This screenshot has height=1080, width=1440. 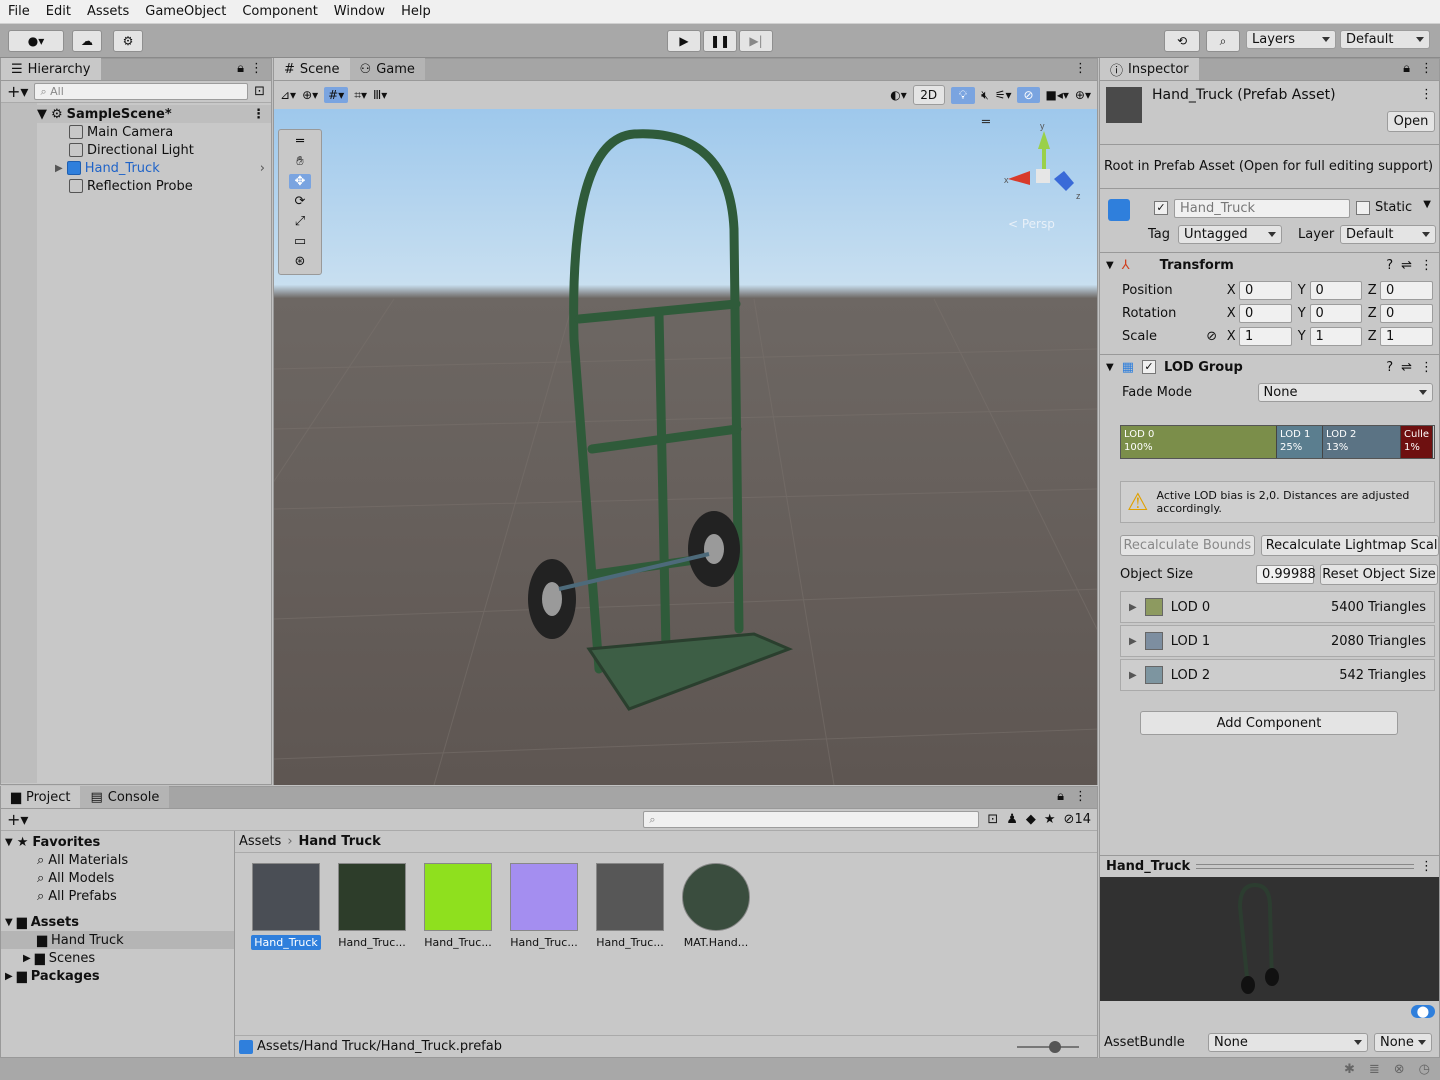 What do you see at coordinates (1406, 336) in the screenshot?
I see `scale-z-field: 1` at bounding box center [1406, 336].